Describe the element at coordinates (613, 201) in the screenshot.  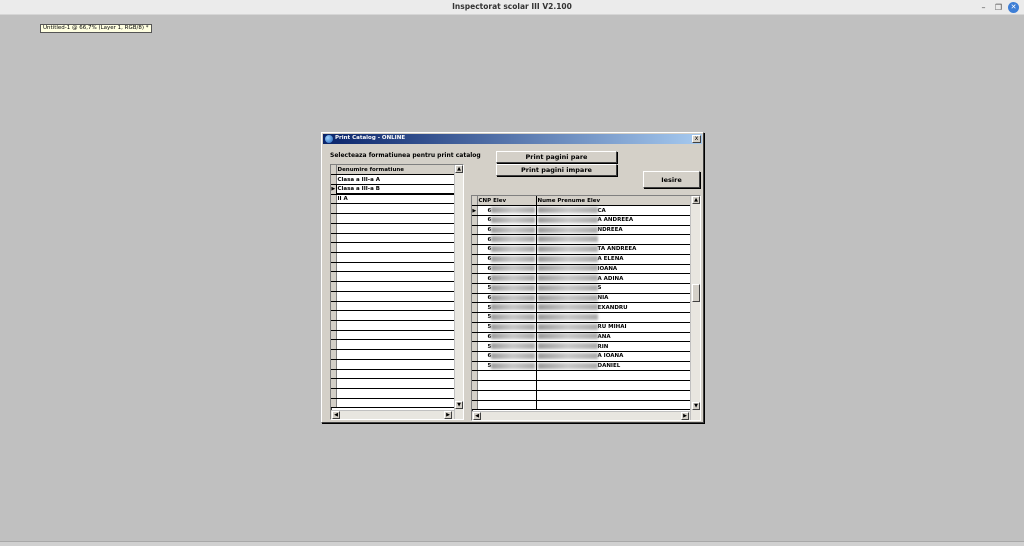
I see `column-header-name: Nume Prenume Elev` at that location.